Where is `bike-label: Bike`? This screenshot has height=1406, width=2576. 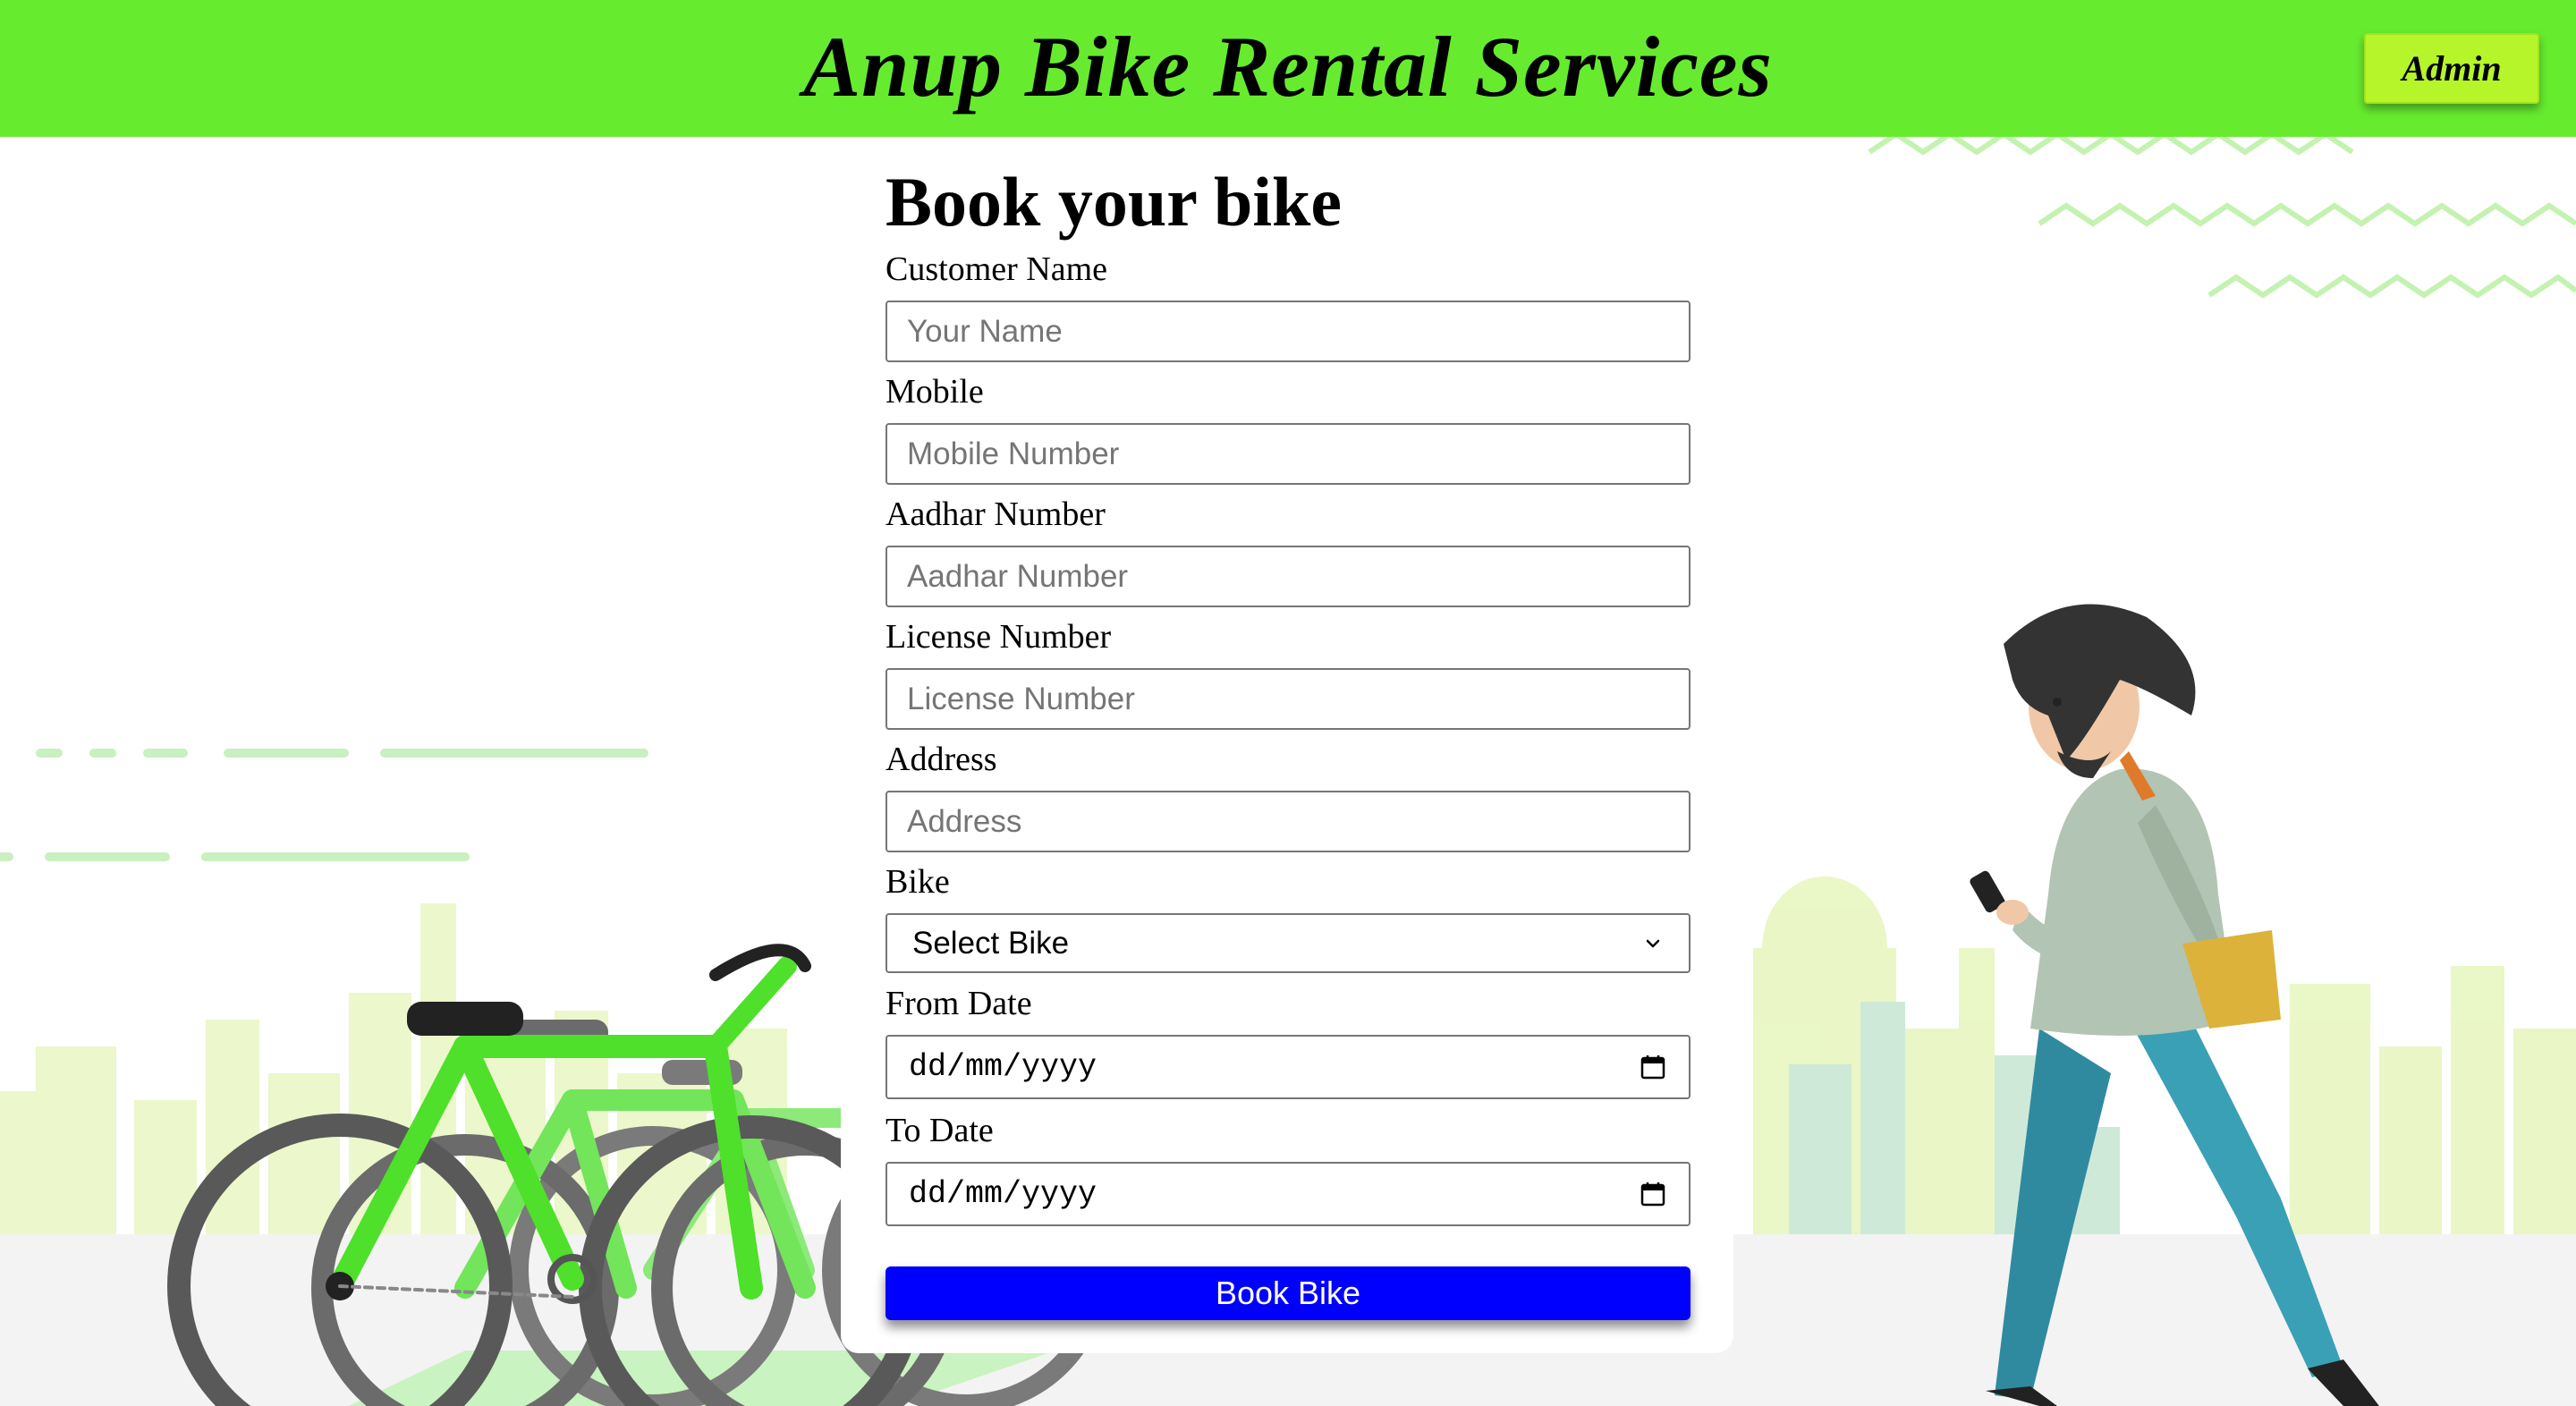
bike-label: Bike is located at coordinates (918, 882).